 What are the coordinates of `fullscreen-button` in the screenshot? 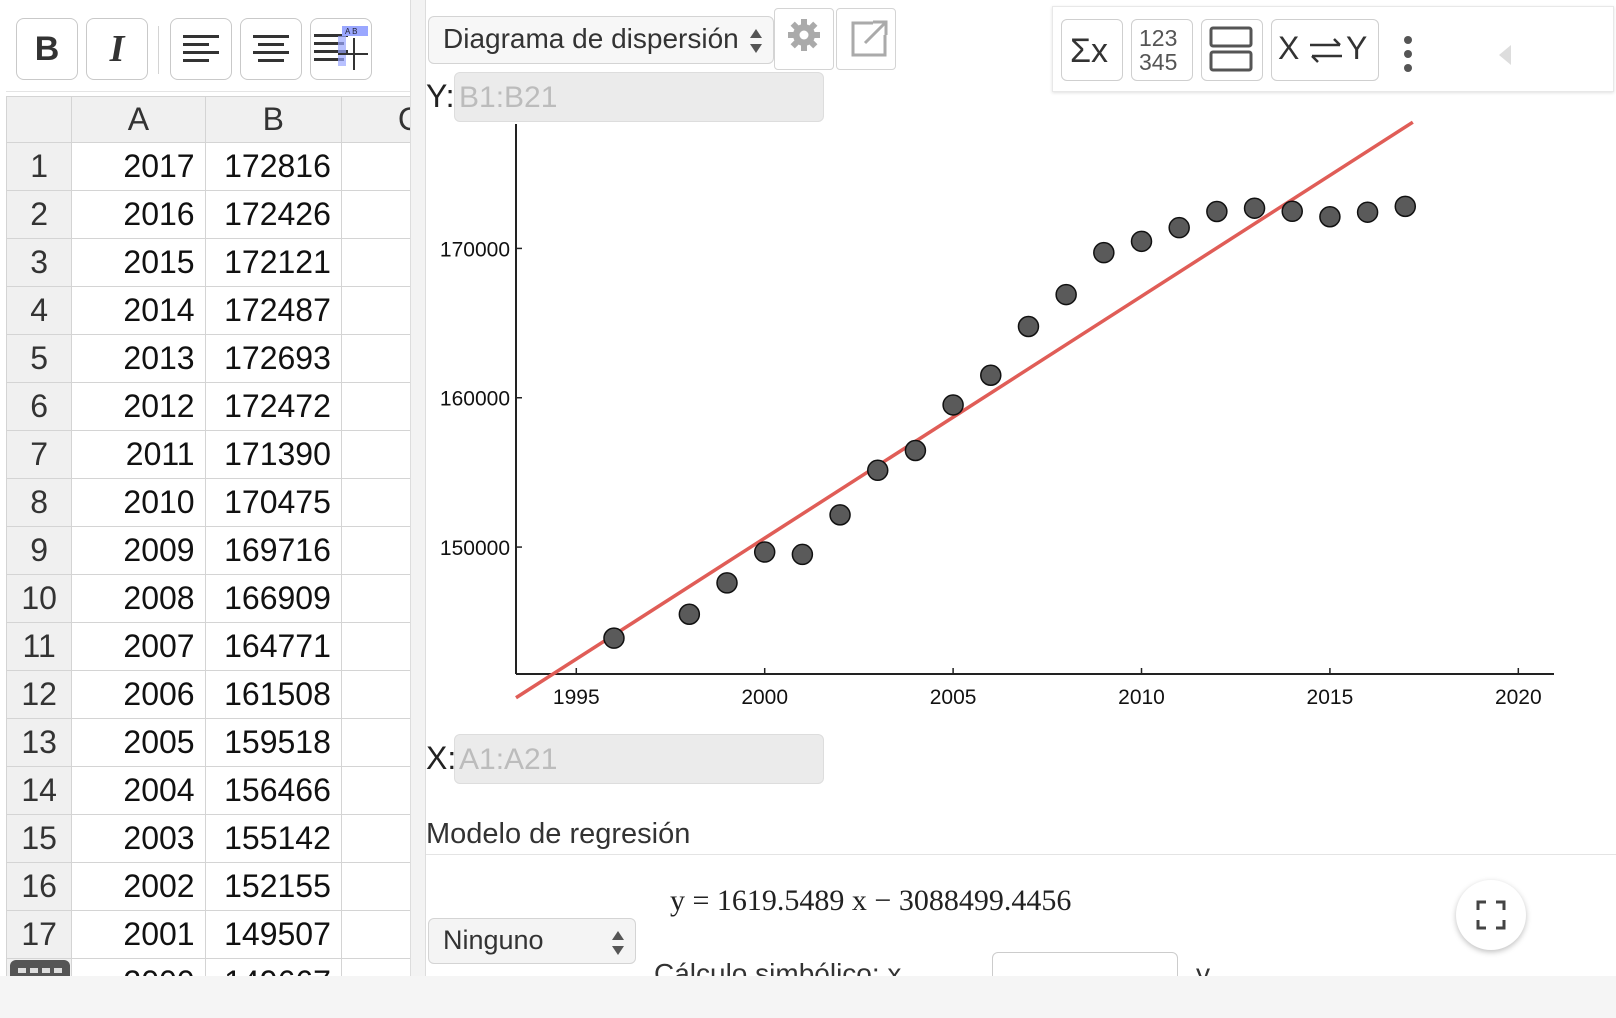 It's located at (1491, 915).